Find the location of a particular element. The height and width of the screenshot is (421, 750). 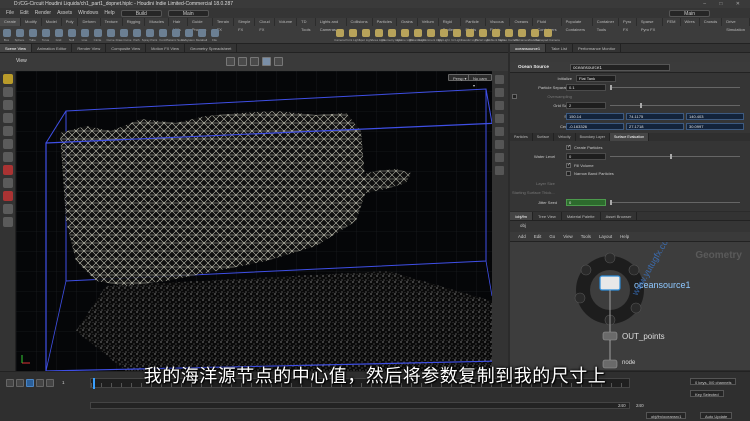

menu-assets: Assets is located at coordinates (64, 13).